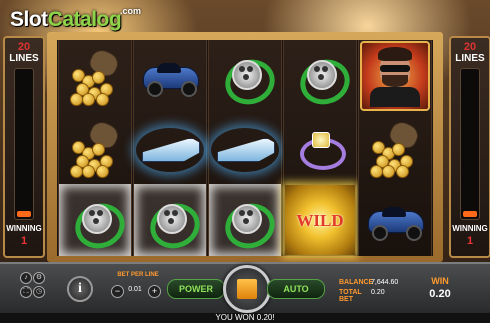  I want to click on win-message: YOU WON 0.20!, so click(245, 318).